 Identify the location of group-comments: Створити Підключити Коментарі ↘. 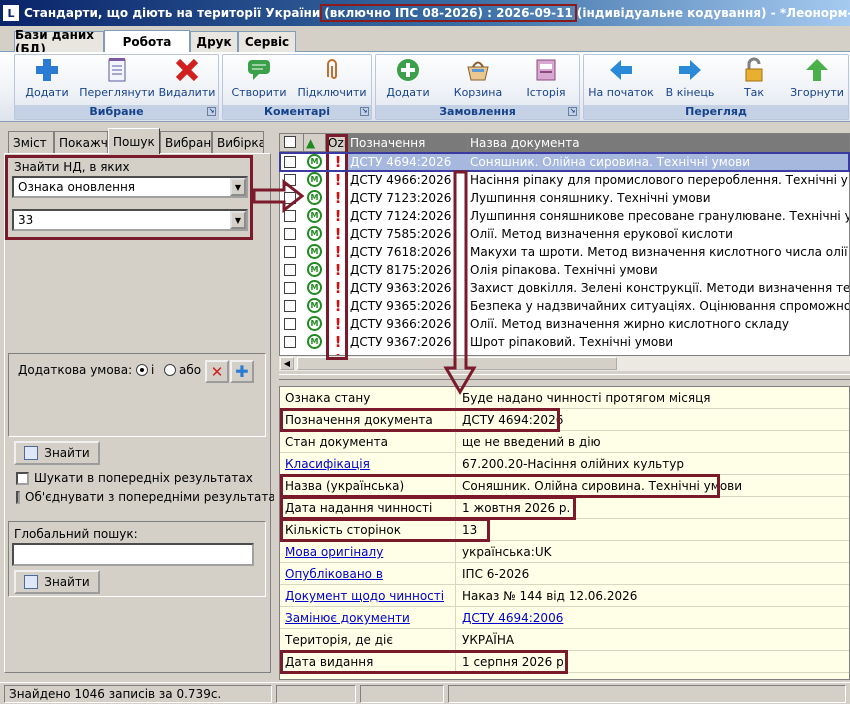
(297, 87).